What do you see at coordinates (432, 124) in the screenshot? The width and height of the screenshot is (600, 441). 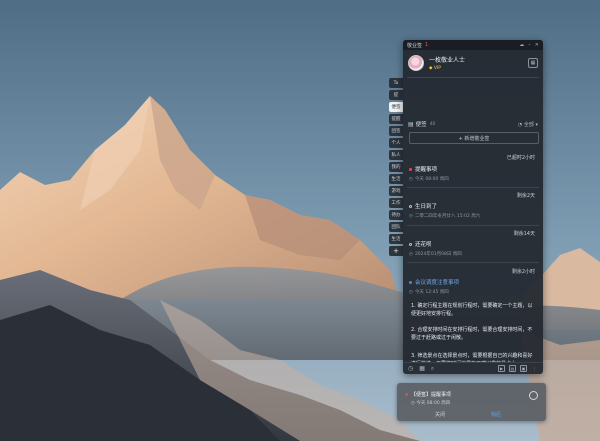 I see `list-count: 40` at bounding box center [432, 124].